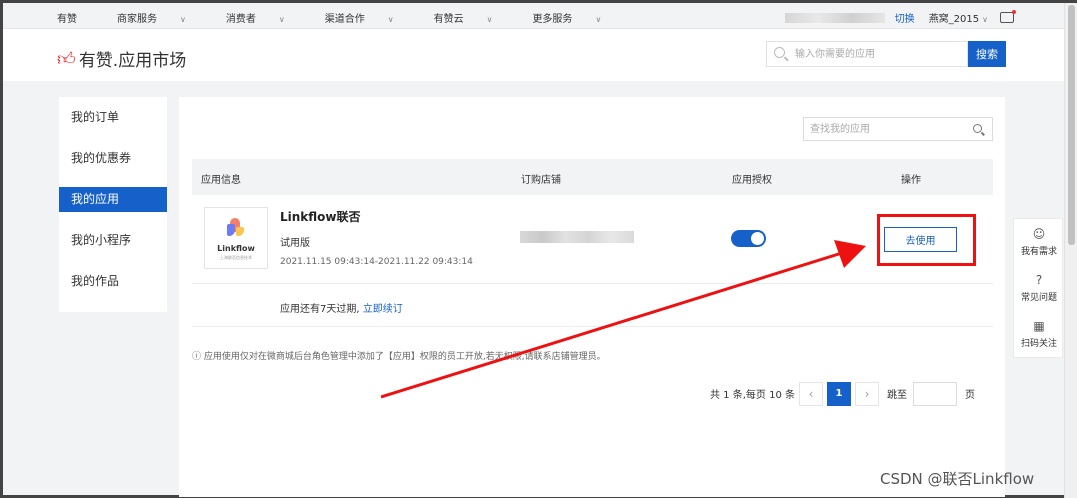 This screenshot has height=498, width=1077. I want to click on use-app-button: 去使用, so click(920, 239).